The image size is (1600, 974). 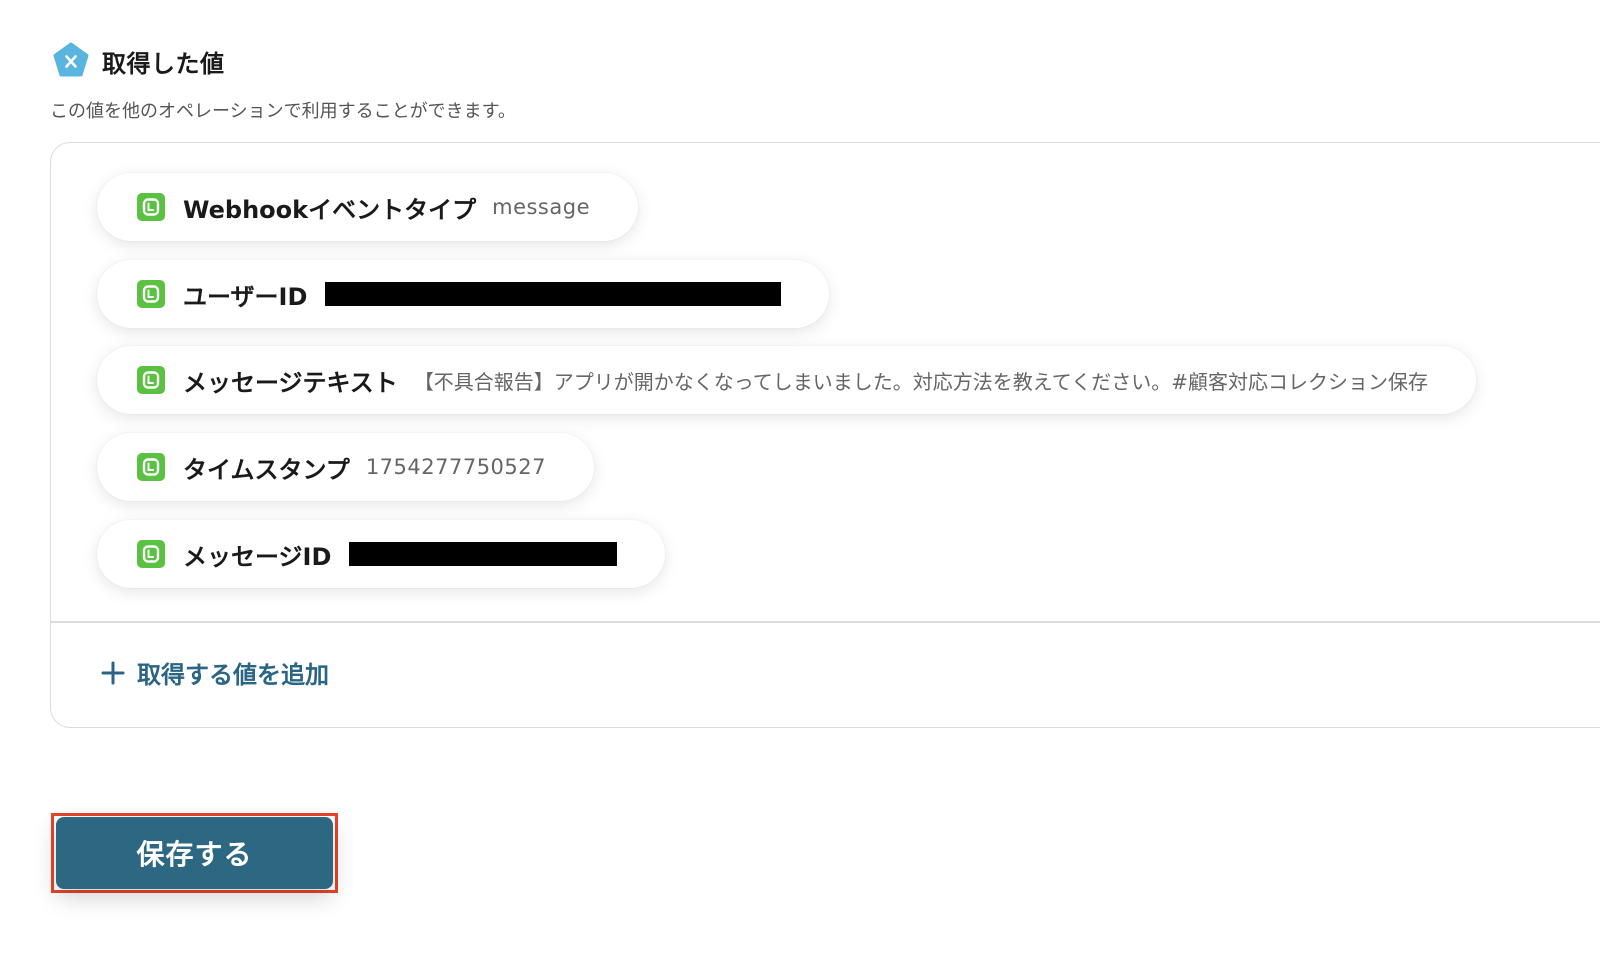 I want to click on value-chip-user-id: ユーザーID, so click(x=463, y=294).